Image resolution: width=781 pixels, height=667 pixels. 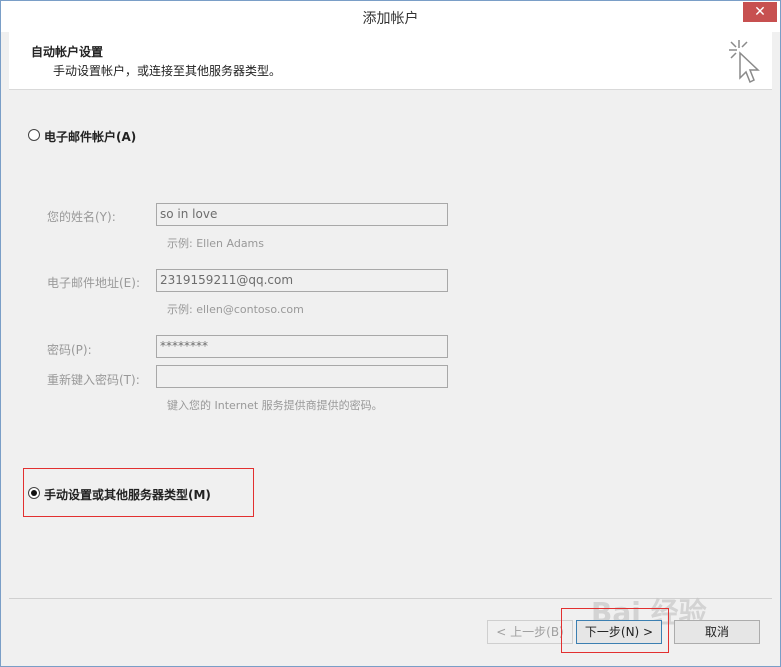 What do you see at coordinates (81, 217) in the screenshot?
I see `name-label: 您的姓名(Y):` at bounding box center [81, 217].